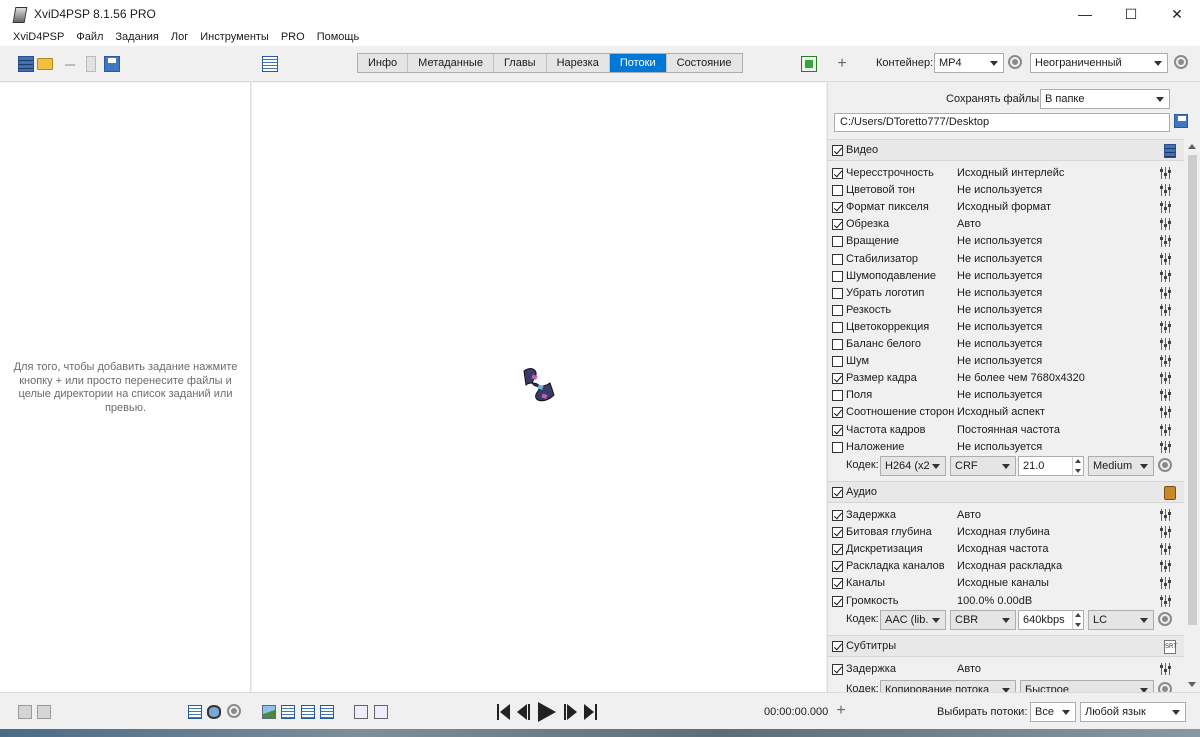 Image resolution: width=1200 pixels, height=737 pixels. What do you see at coordinates (1099, 63) in the screenshot?
I see `limit-select: Неограниченный` at bounding box center [1099, 63].